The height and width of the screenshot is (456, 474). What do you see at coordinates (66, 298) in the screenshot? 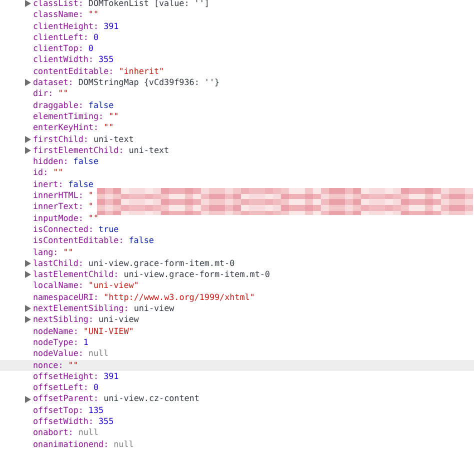
I see `property-name: namespaceURI:` at bounding box center [66, 298].